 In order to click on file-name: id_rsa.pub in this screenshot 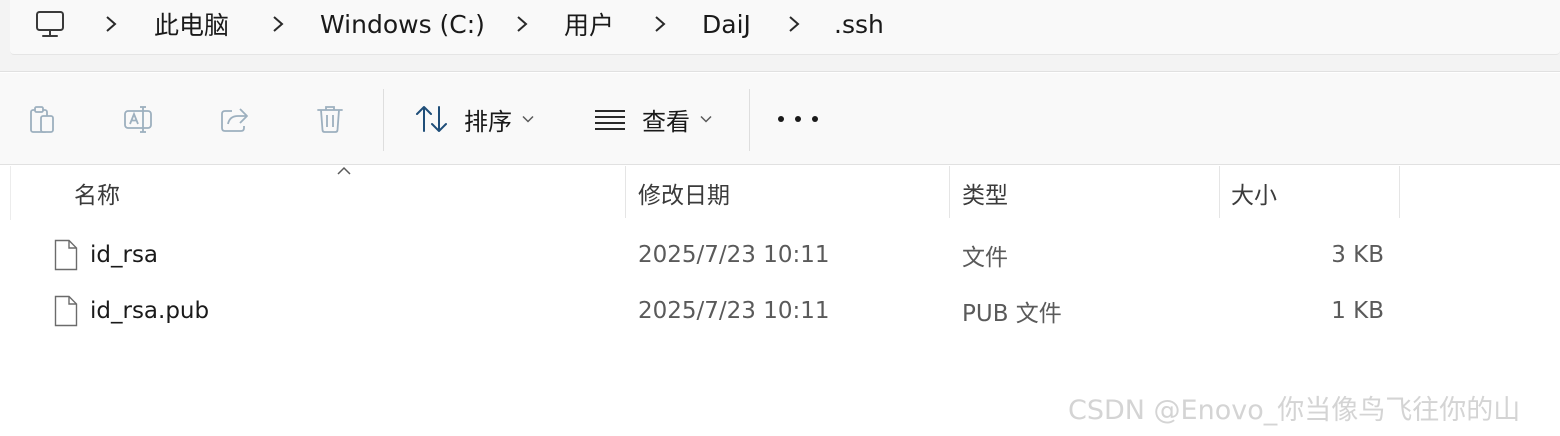, I will do `click(149, 311)`.